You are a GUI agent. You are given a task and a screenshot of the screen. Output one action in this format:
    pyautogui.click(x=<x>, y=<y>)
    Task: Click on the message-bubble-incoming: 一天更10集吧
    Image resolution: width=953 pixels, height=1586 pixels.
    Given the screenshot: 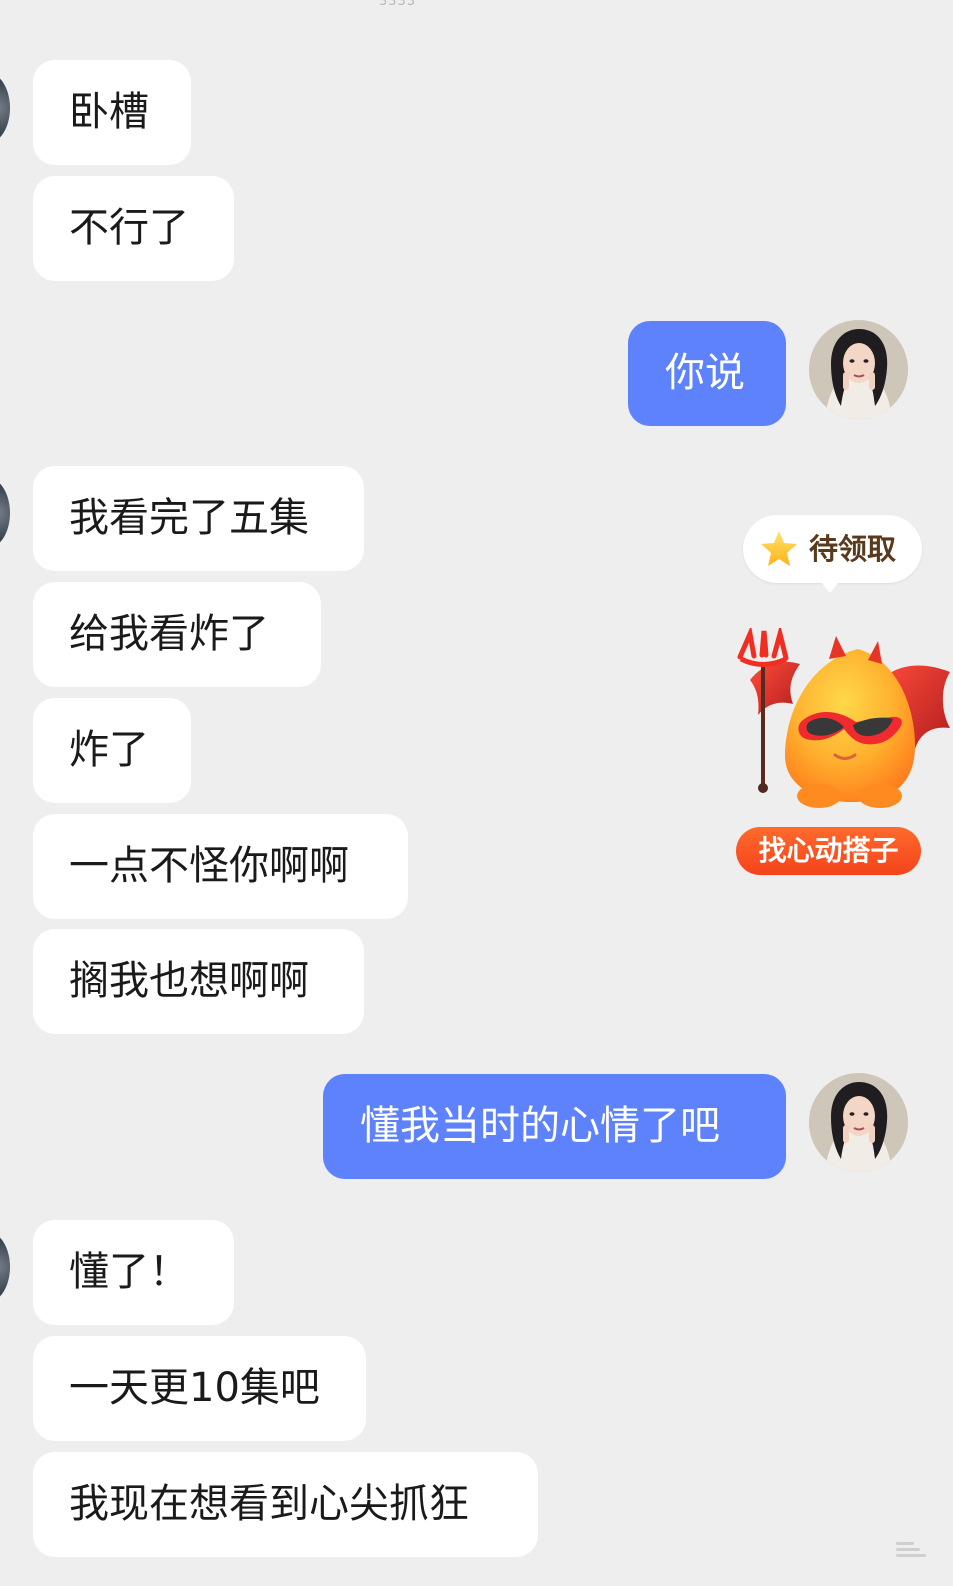 What is the action you would take?
    pyautogui.click(x=199, y=1388)
    